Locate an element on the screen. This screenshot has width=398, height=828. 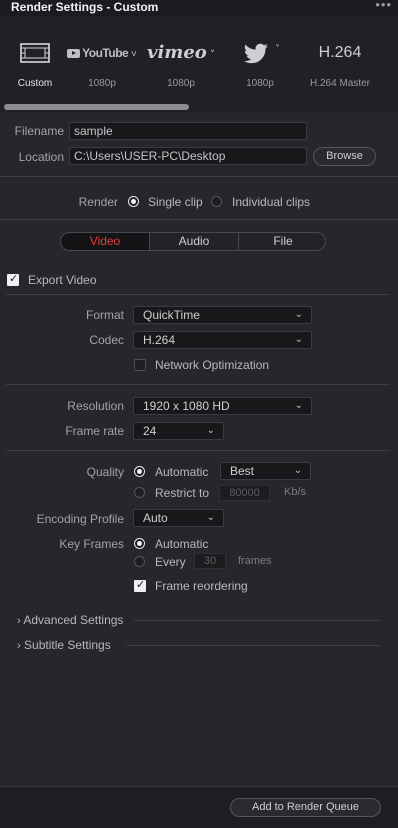
quality-automatic-label: Automatic is located at coordinates (181, 472).